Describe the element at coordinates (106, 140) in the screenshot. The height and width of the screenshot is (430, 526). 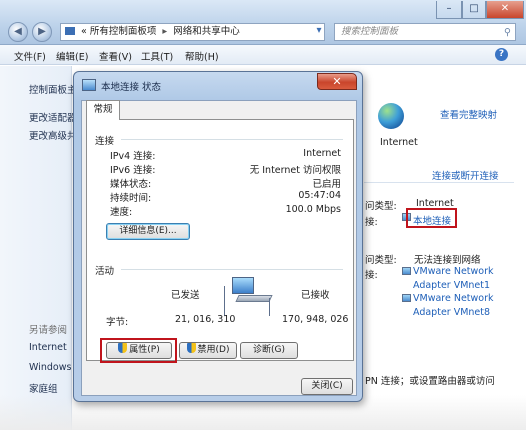
I see `connection-group-label: 连接` at that location.